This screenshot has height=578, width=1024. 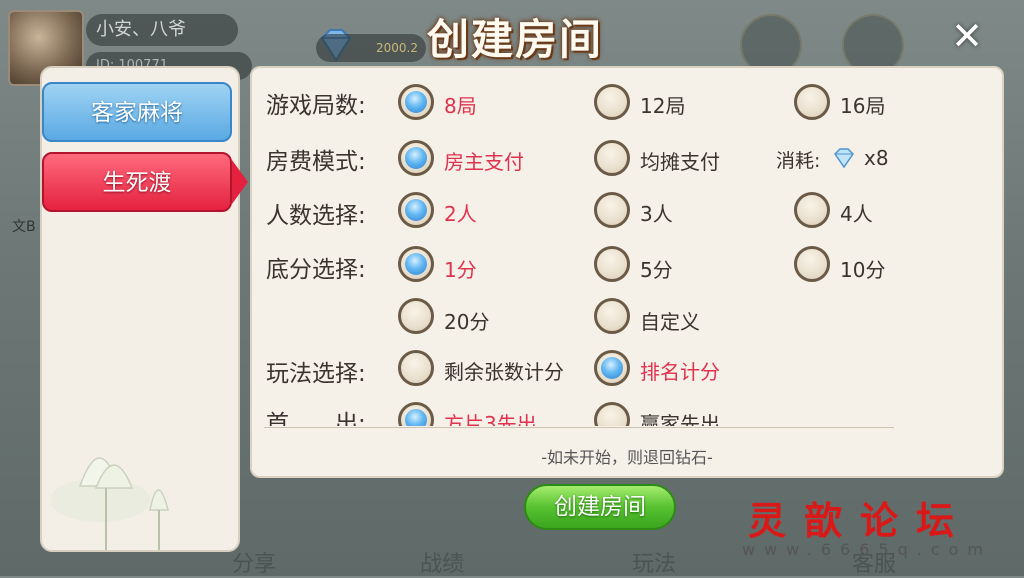 I want to click on watermark-url: www.6665q.com, so click(x=867, y=549).